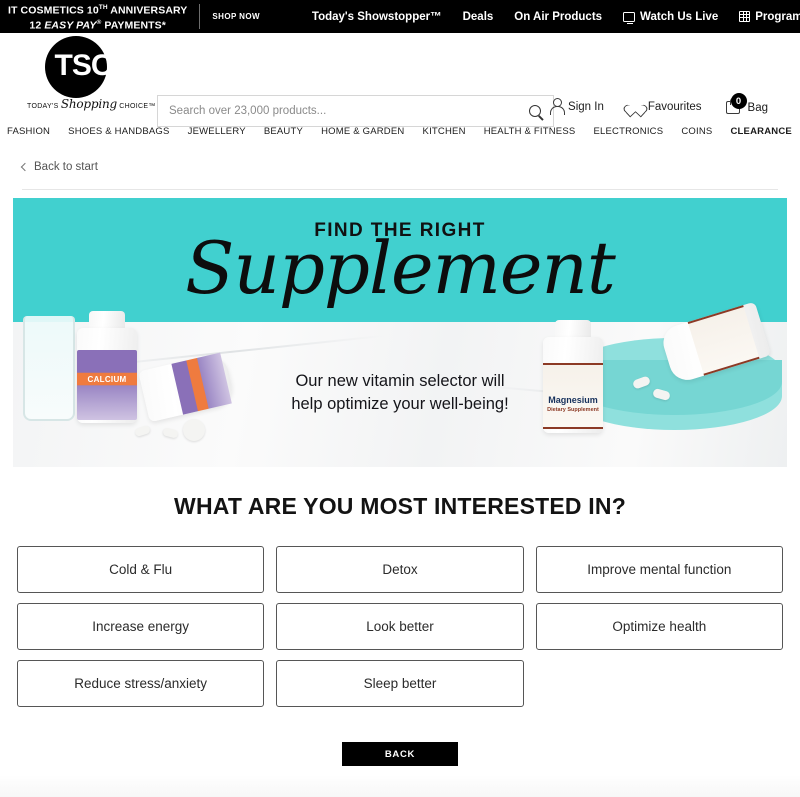  What do you see at coordinates (141, 569) in the screenshot?
I see `option-cold-flu: Cold & Flu` at bounding box center [141, 569].